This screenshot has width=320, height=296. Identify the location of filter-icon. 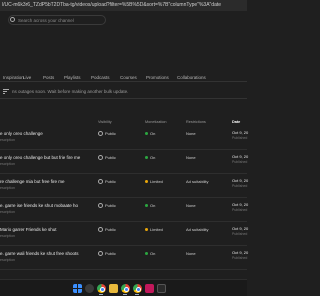
(6, 91).